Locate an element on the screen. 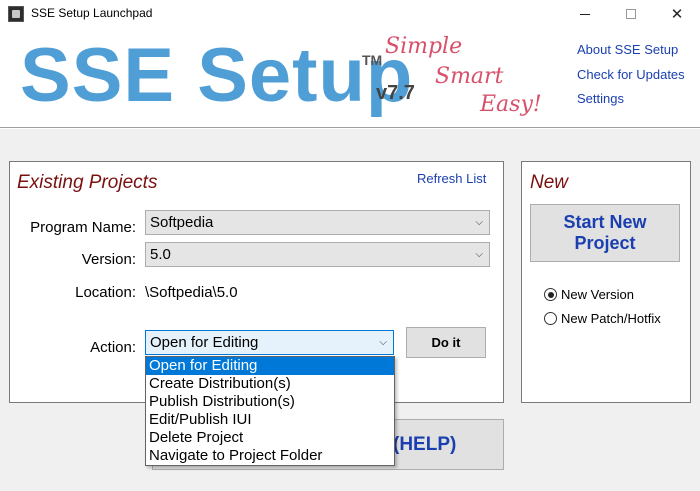 Image resolution: width=700 pixels, height=491 pixels. new-version-radio: New Version is located at coordinates (589, 294).